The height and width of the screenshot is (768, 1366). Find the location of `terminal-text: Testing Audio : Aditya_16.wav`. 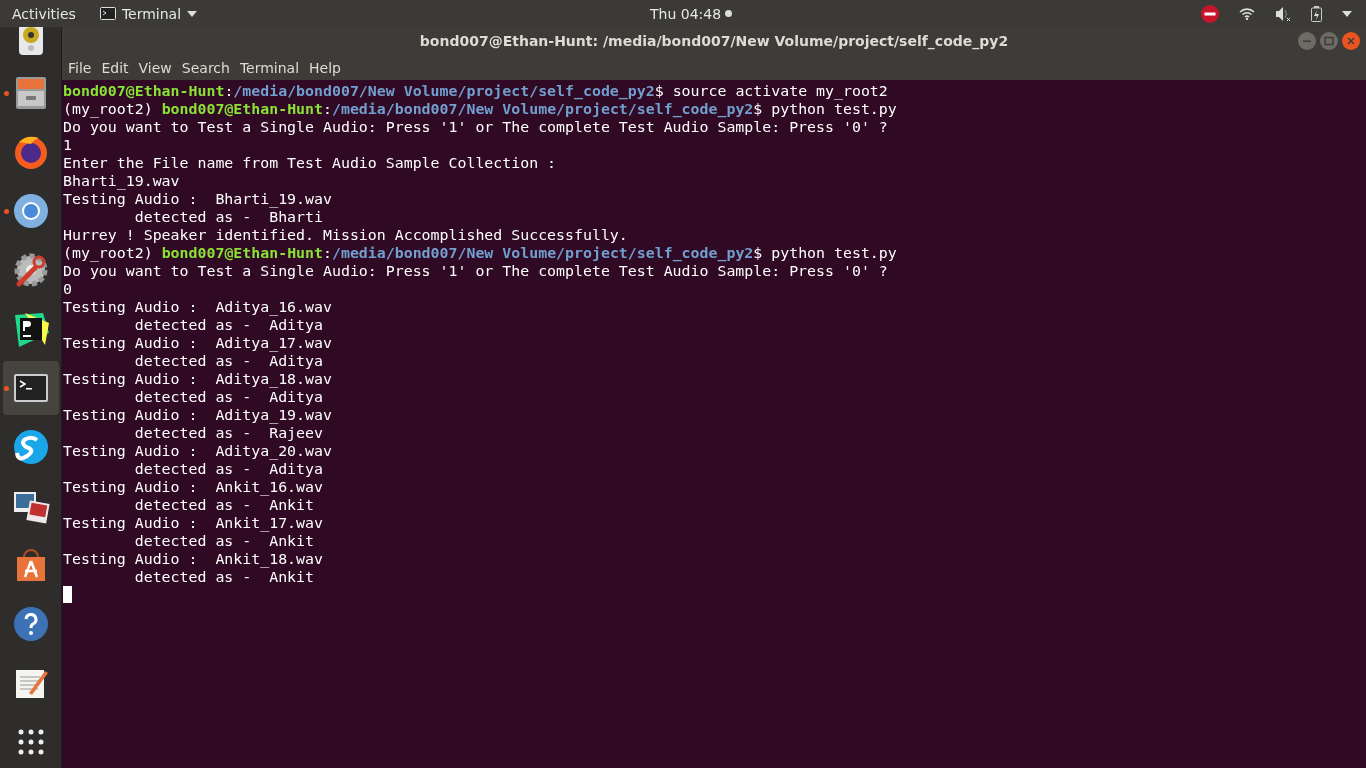

terminal-text: Testing Audio : Aditya_16.wav is located at coordinates (197, 307).